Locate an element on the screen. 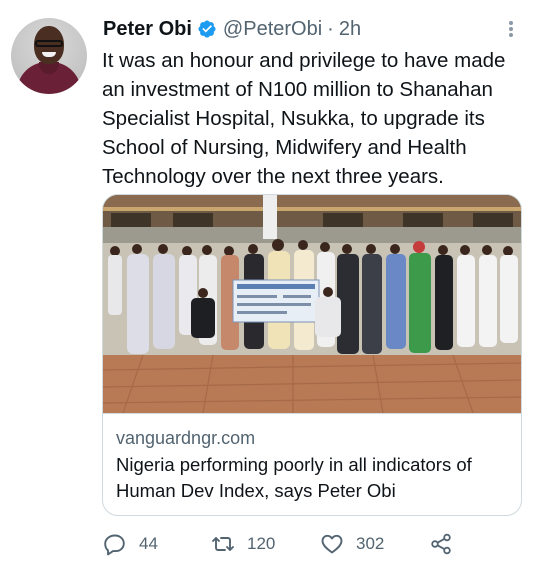 The image size is (539, 569). reply-icon is located at coordinates (114, 545).